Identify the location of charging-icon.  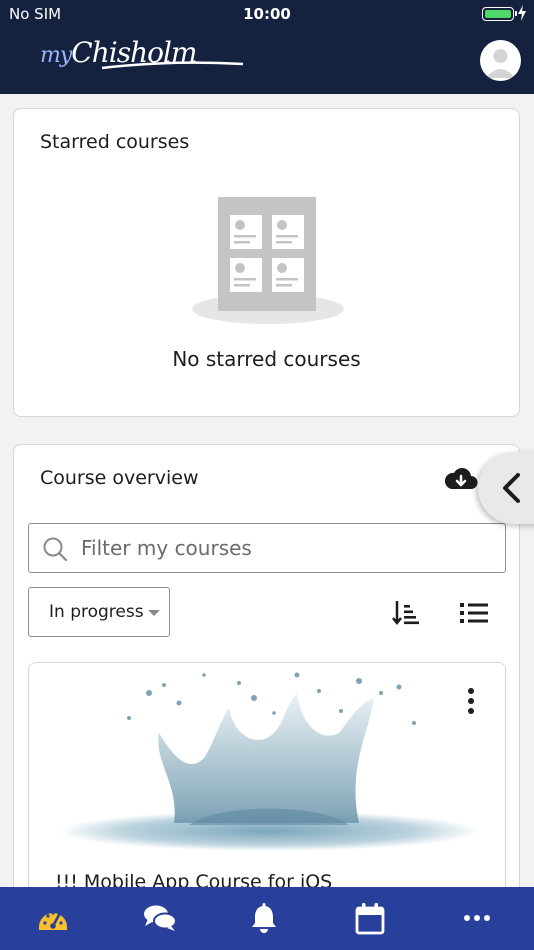
(522, 13).